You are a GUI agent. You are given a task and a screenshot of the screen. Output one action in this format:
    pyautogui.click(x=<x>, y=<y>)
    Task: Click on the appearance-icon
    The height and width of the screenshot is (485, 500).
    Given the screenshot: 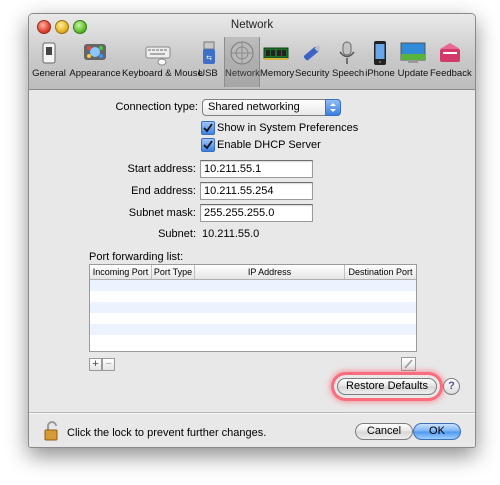 What is the action you would take?
    pyautogui.click(x=95, y=53)
    